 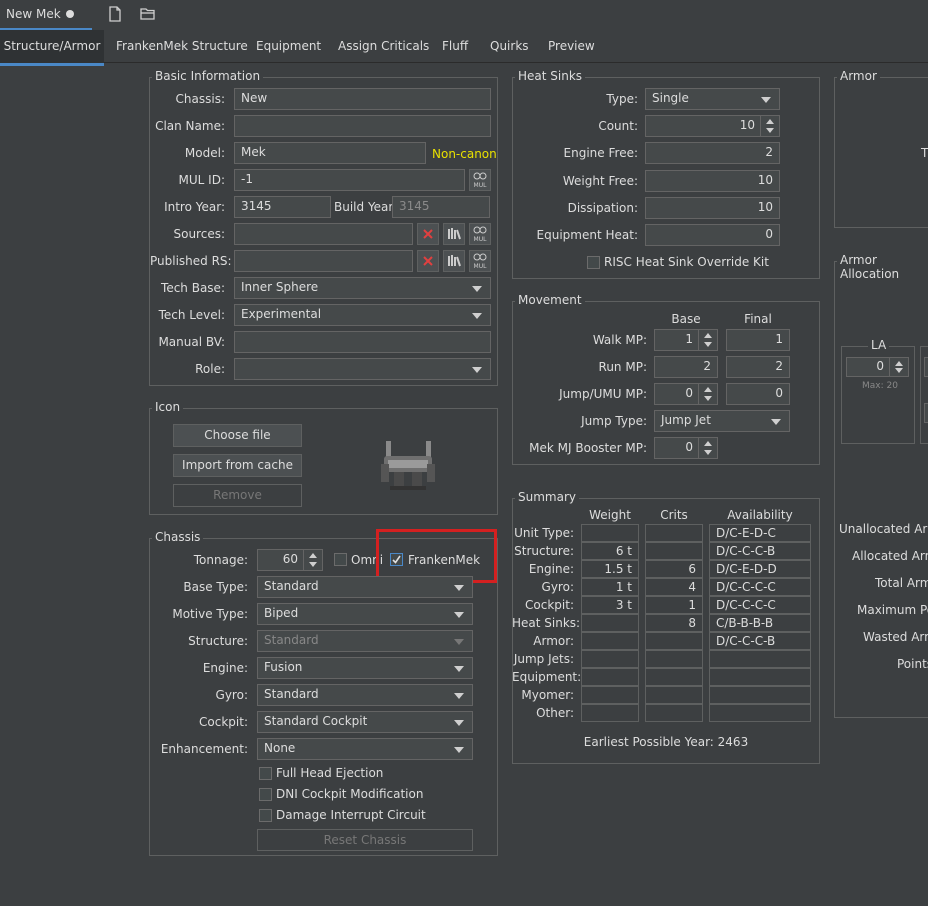 What do you see at coordinates (330, 773) in the screenshot?
I see `full-head-ejection-label: Full Head Ejection` at bounding box center [330, 773].